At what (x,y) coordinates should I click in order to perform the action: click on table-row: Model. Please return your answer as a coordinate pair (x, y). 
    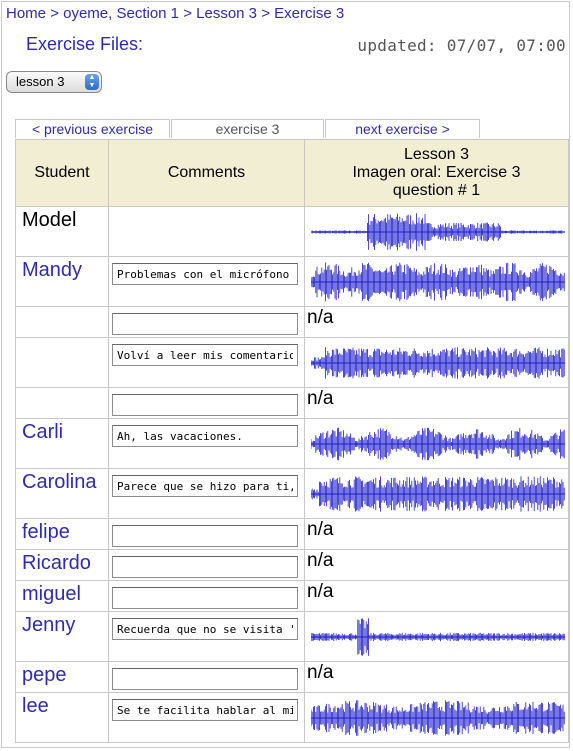
    Looking at the image, I should click on (292, 231).